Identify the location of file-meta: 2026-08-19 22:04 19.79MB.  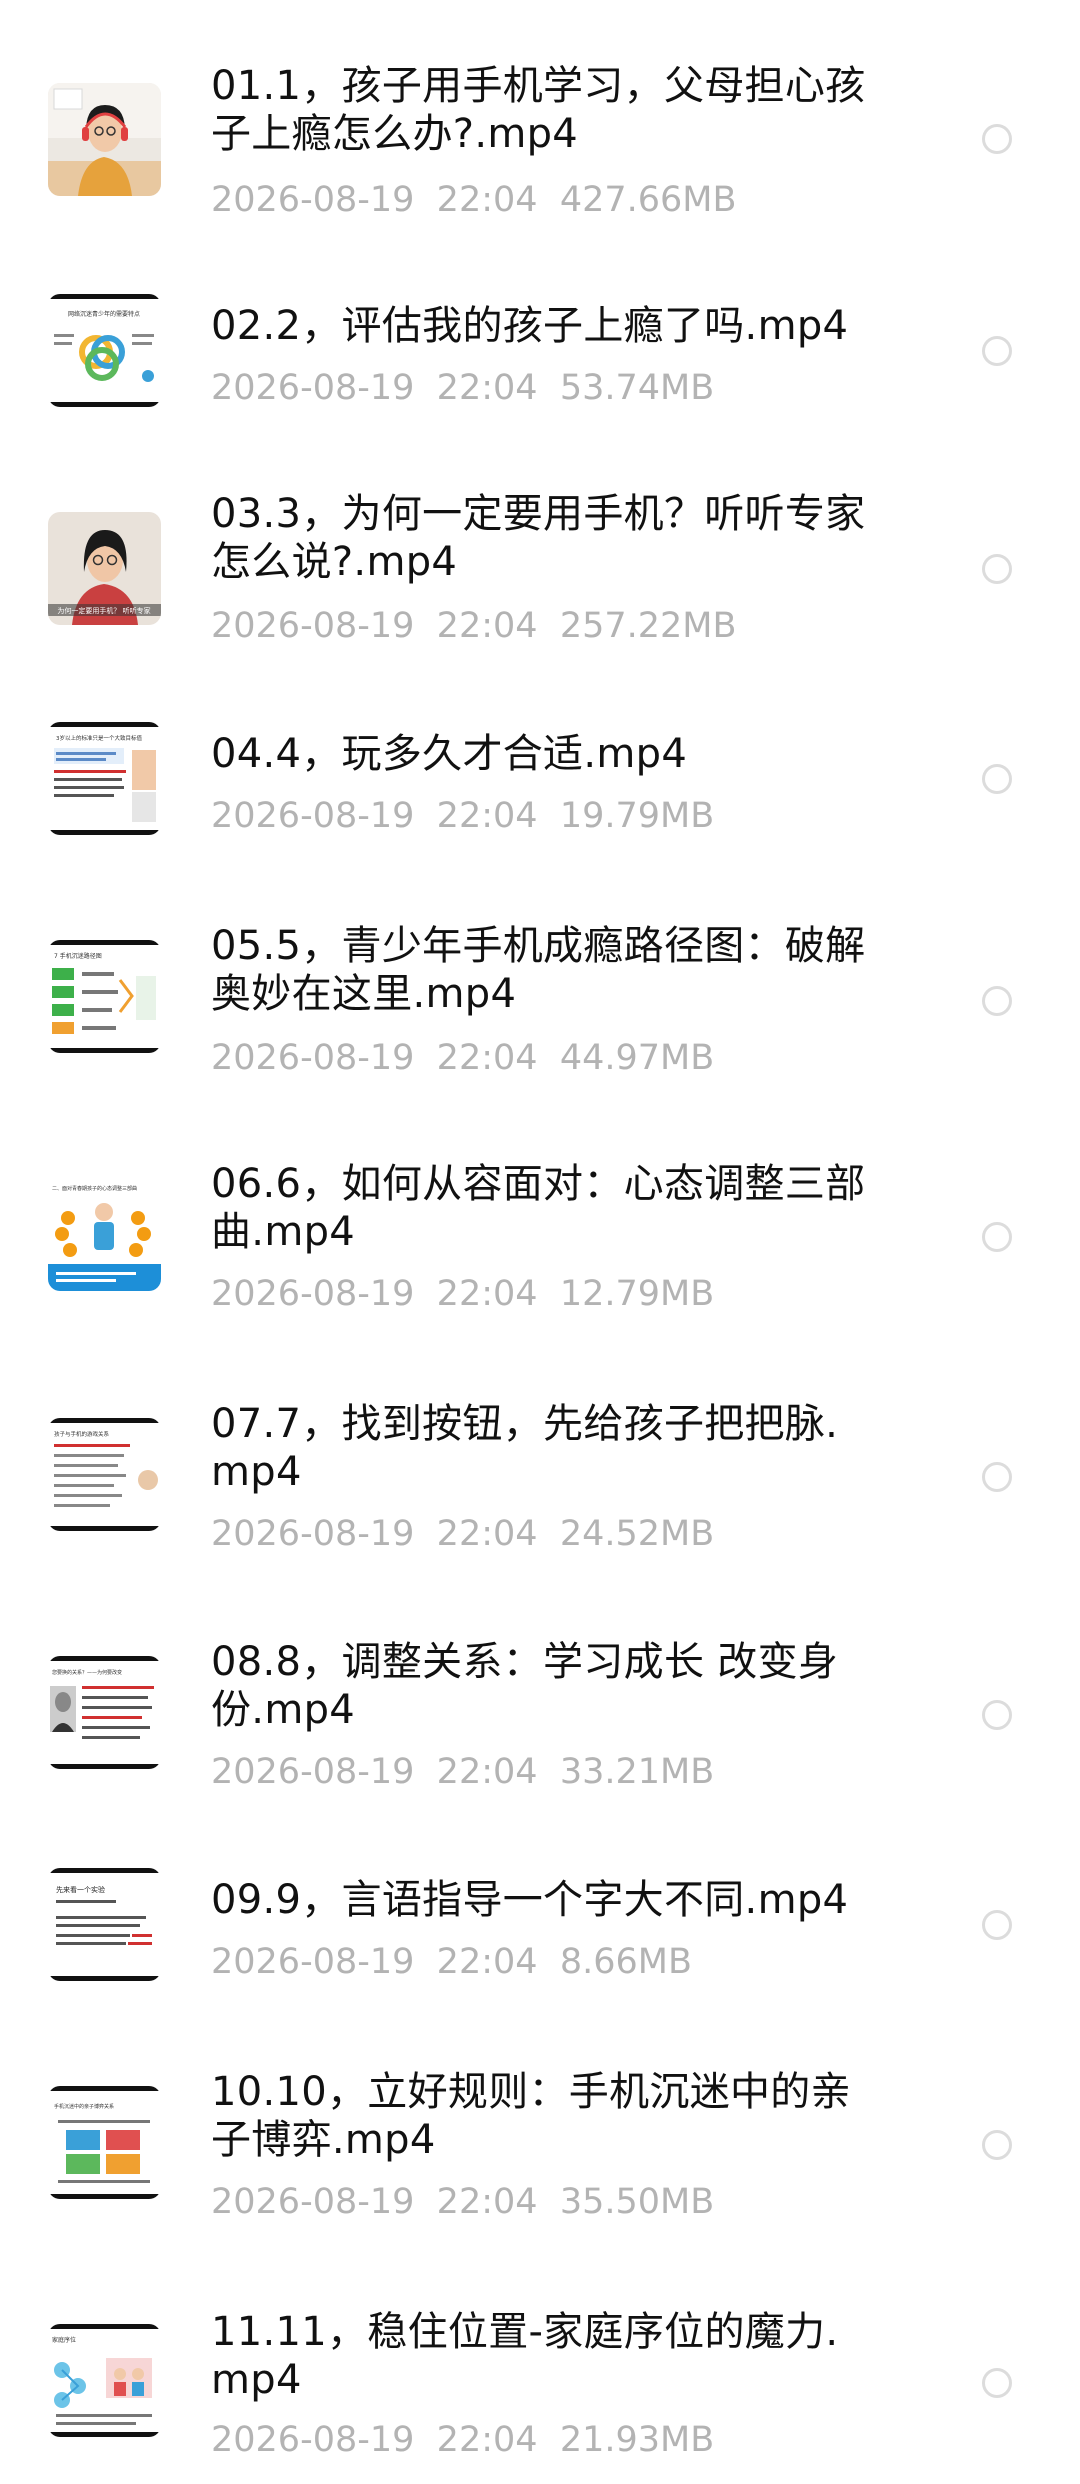
(462, 816).